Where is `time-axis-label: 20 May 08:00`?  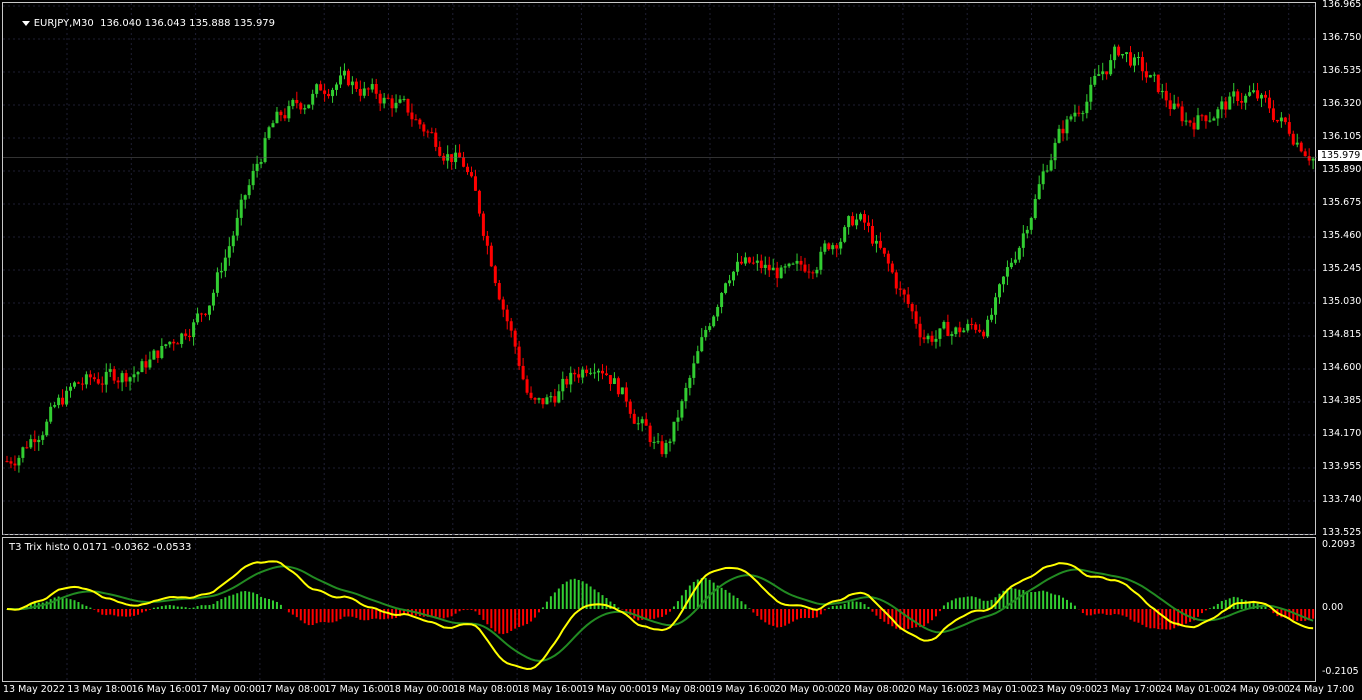 time-axis-label: 20 May 08:00 is located at coordinates (871, 689).